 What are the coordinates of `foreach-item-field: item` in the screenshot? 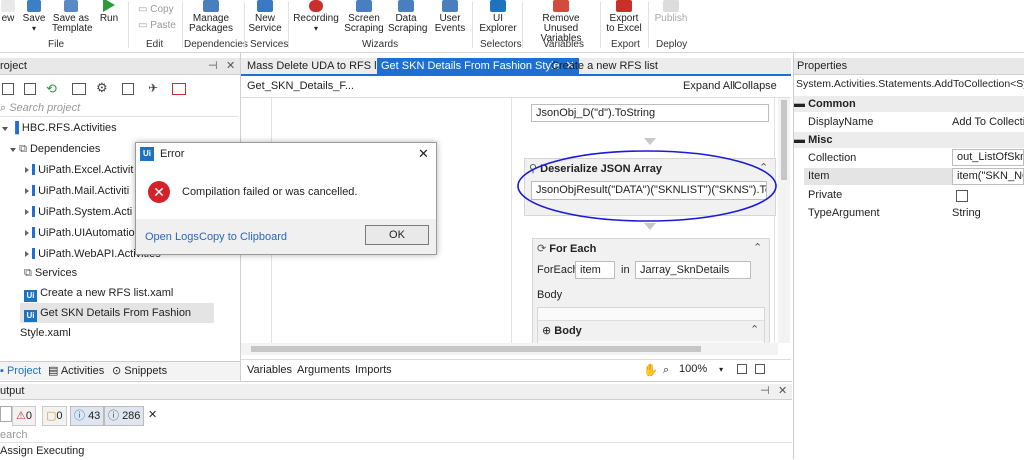 It's located at (595, 270).